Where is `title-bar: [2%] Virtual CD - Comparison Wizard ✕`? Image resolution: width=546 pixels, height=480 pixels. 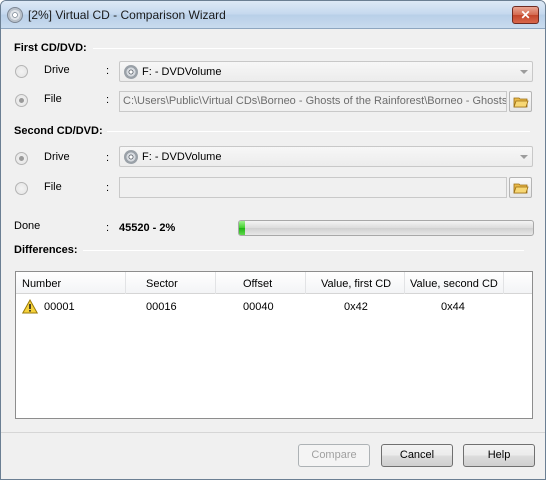 title-bar: [2%] Virtual CD - Comparison Wizard ✕ is located at coordinates (273, 15).